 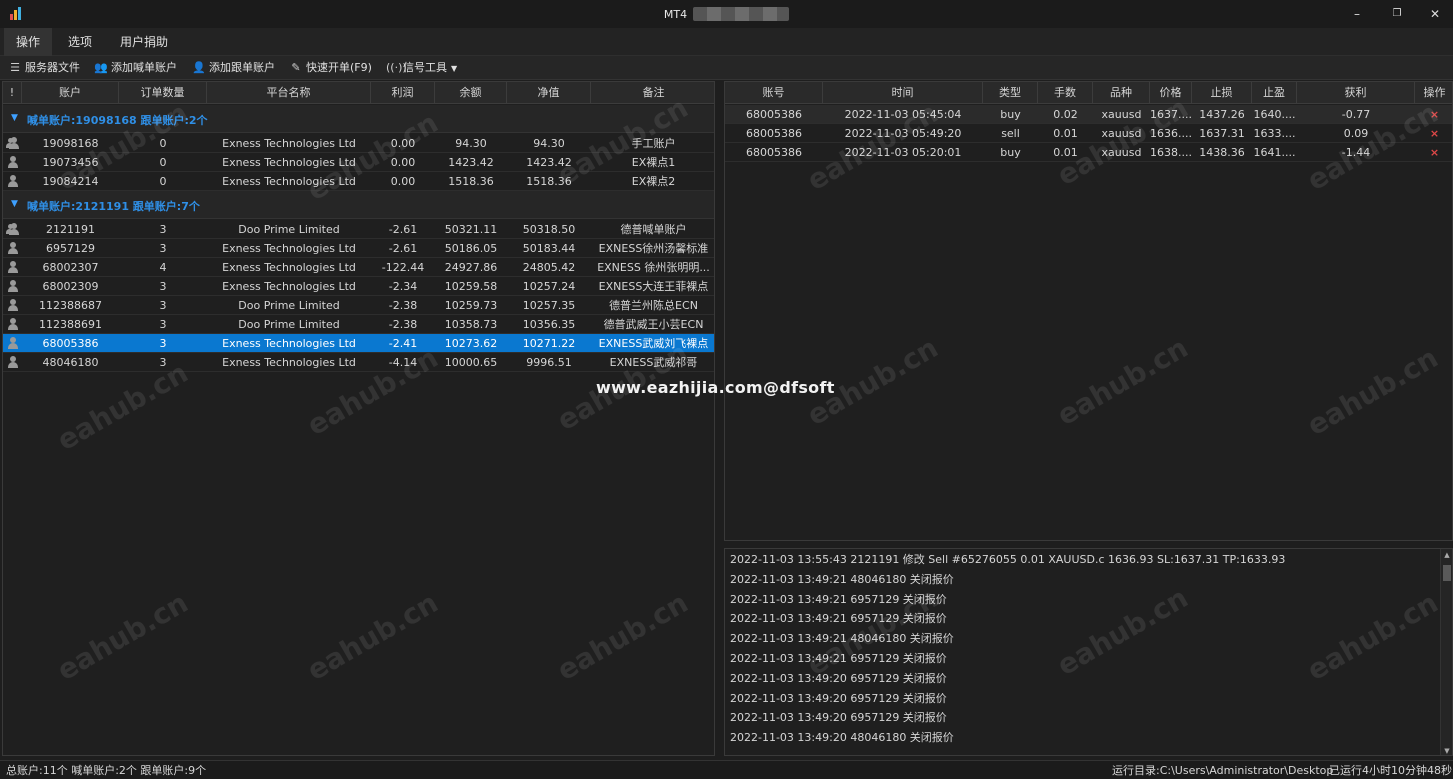 What do you see at coordinates (358, 119) in the screenshot?
I see `account-group-header: ▼ 喊单账户:19098168 跟单账户:2个` at bounding box center [358, 119].